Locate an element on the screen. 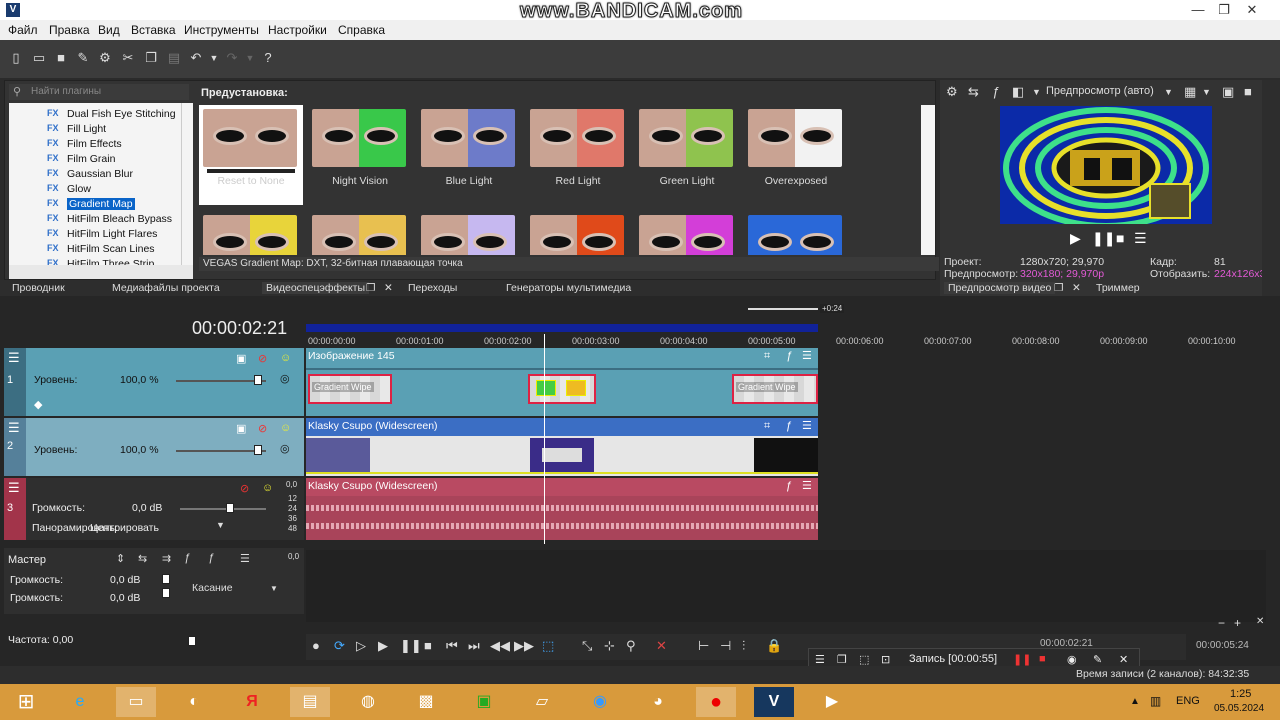 Image resolution: width=1280 pixels, height=720 pixels. track-3-fx-icon: ƒ is located at coordinates (789, 486).